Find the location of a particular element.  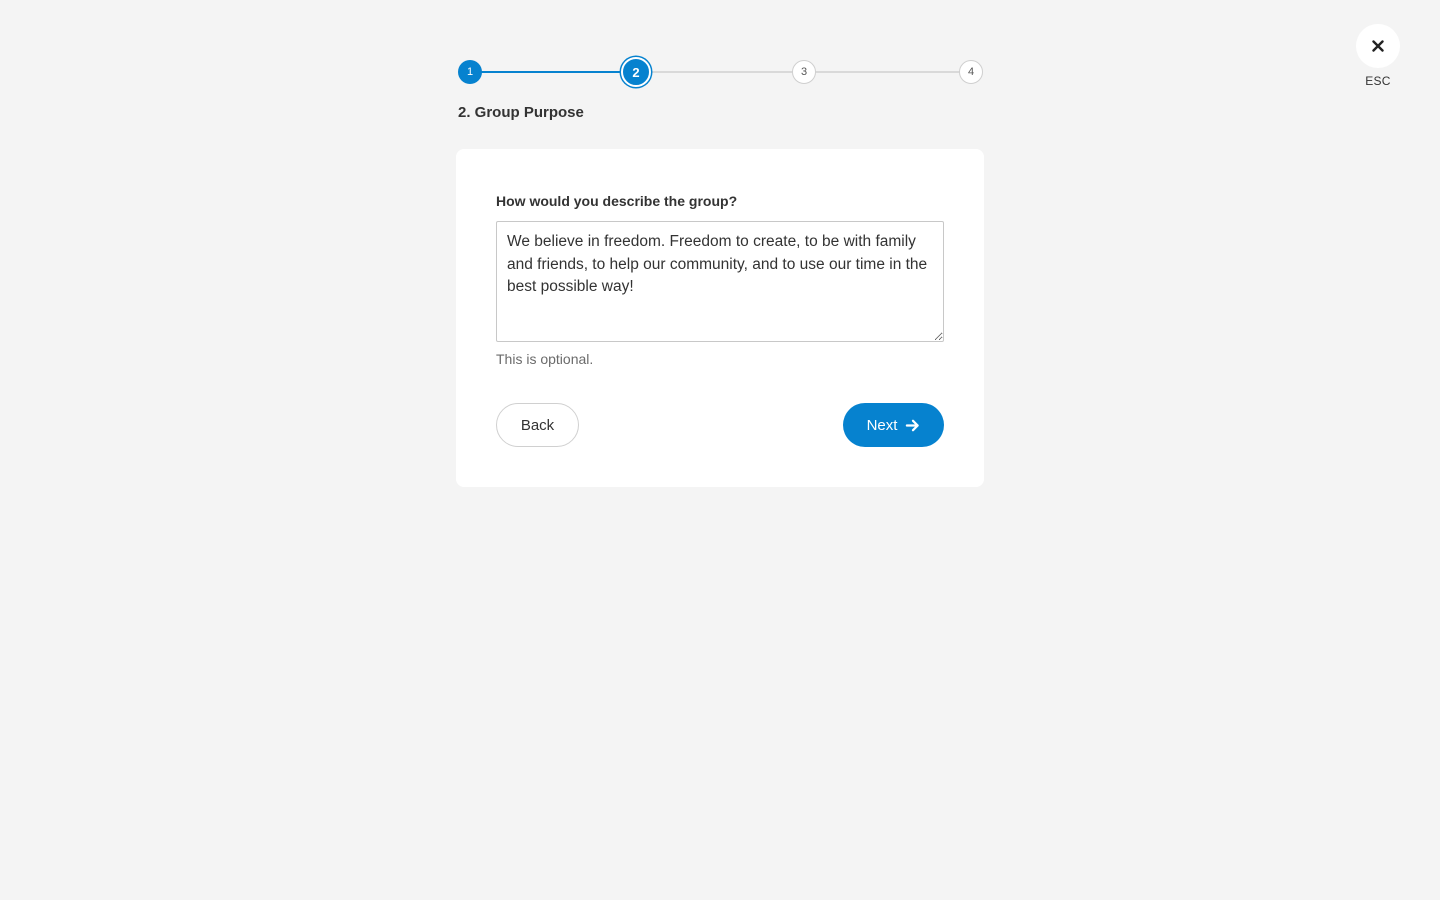

step-4: 4 is located at coordinates (971, 72).